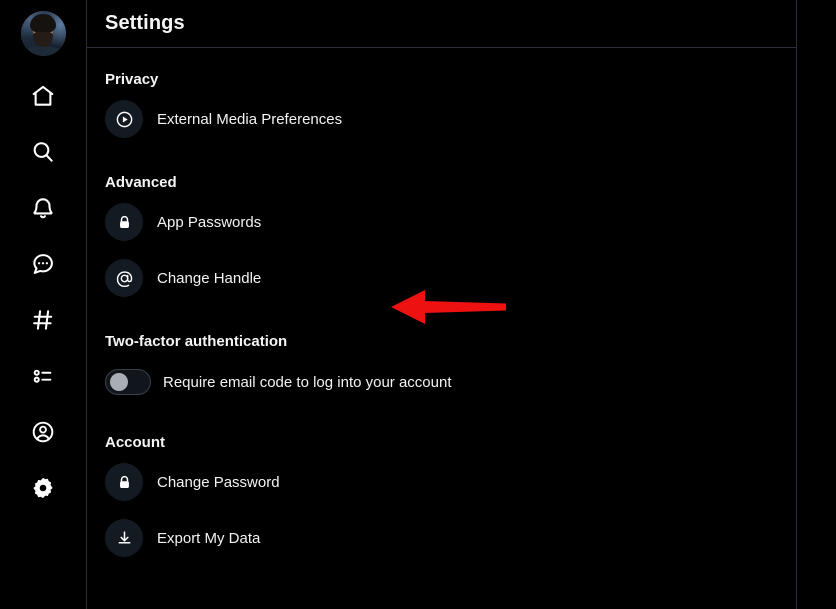 This screenshot has width=836, height=609. Describe the element at coordinates (43, 23) in the screenshot. I see `avatar-hair` at that location.